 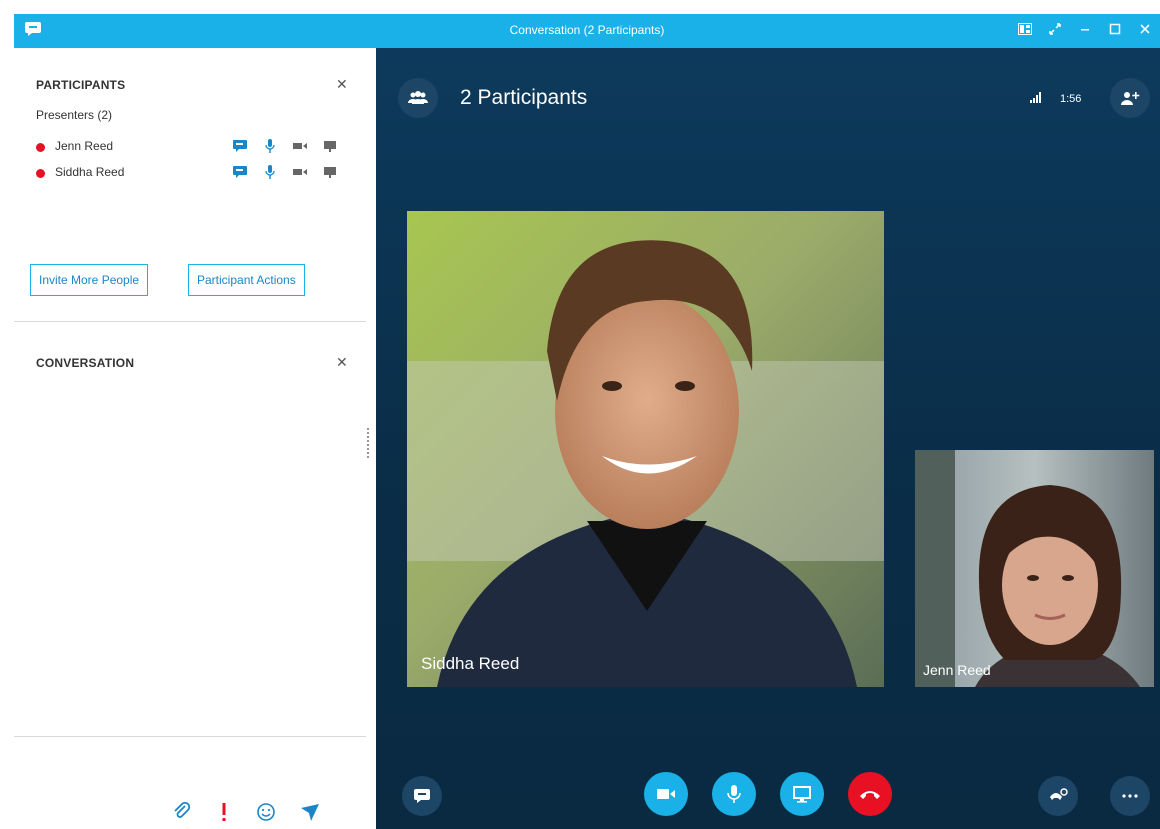 What do you see at coordinates (369, 443) in the screenshot?
I see `resize-handle` at bounding box center [369, 443].